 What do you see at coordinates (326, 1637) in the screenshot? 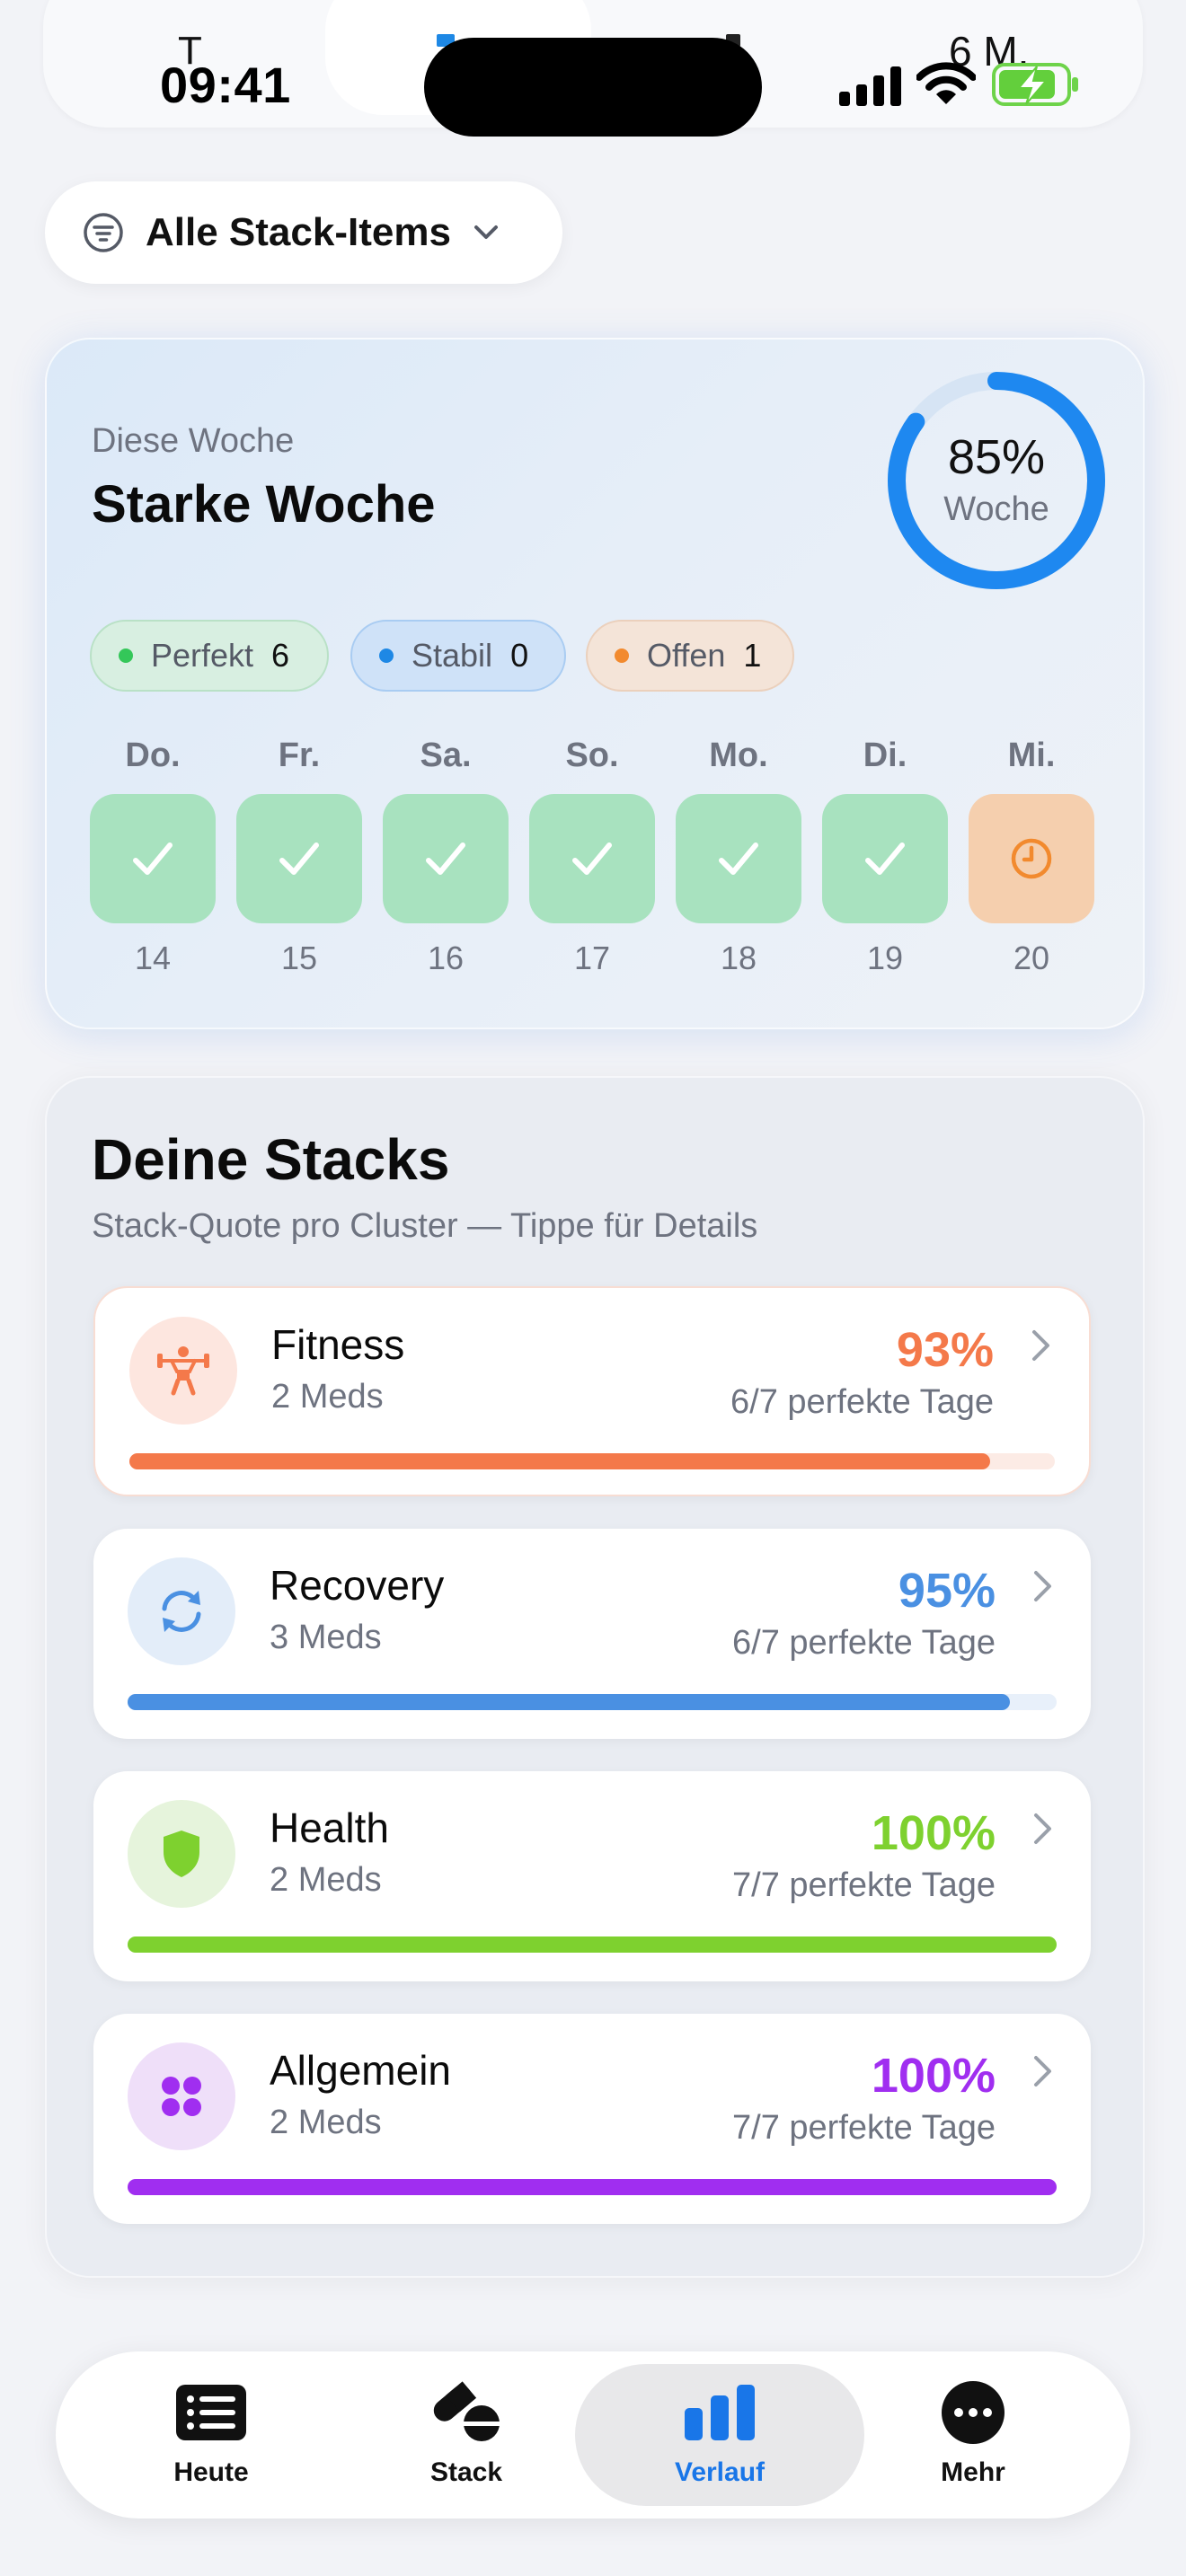
I see `stack-meds: 3 Meds` at bounding box center [326, 1637].